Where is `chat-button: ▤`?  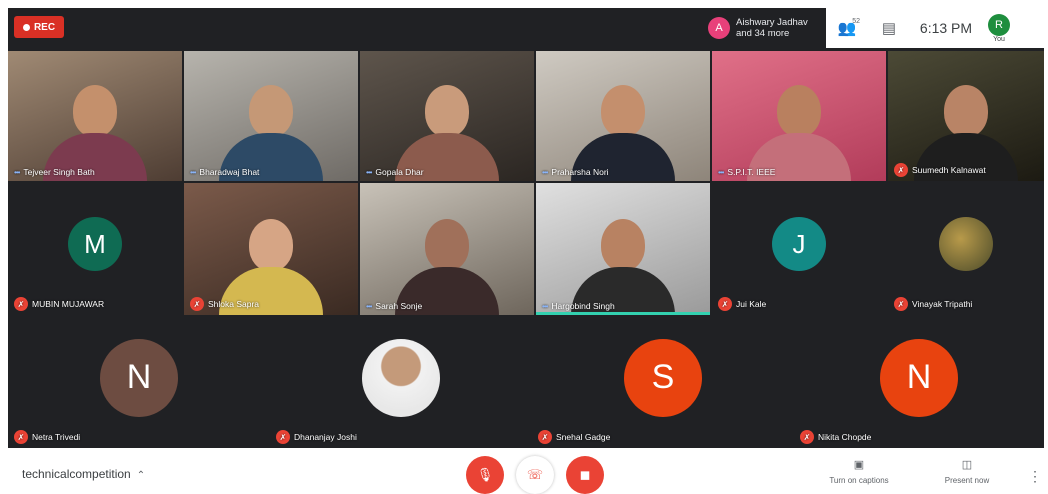
chat-button: ▤ is located at coordinates (889, 28).